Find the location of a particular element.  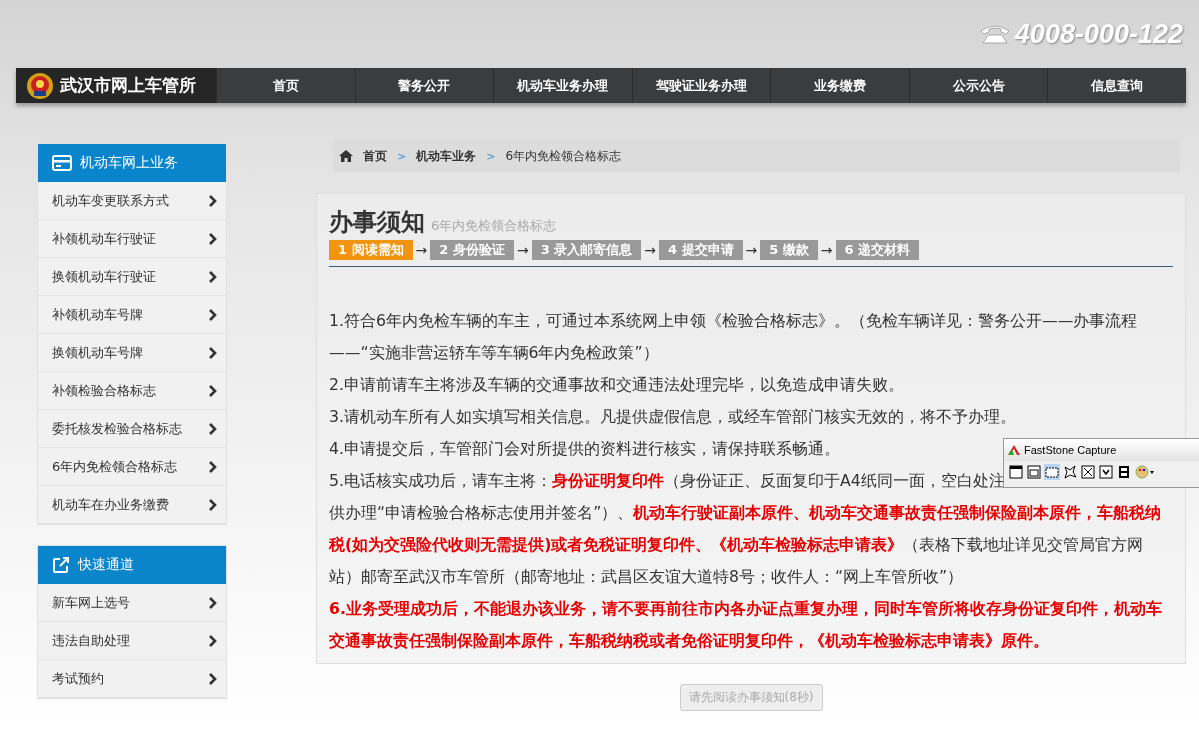

card-icon is located at coordinates (62, 163).